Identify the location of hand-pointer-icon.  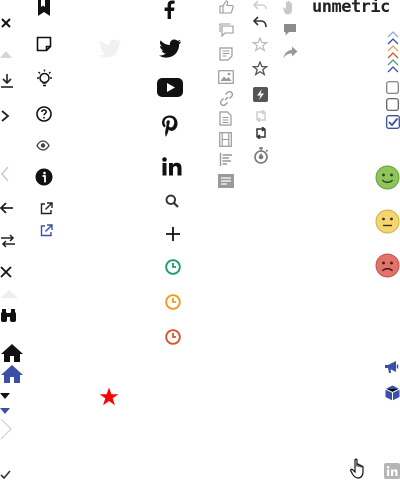
(359, 468).